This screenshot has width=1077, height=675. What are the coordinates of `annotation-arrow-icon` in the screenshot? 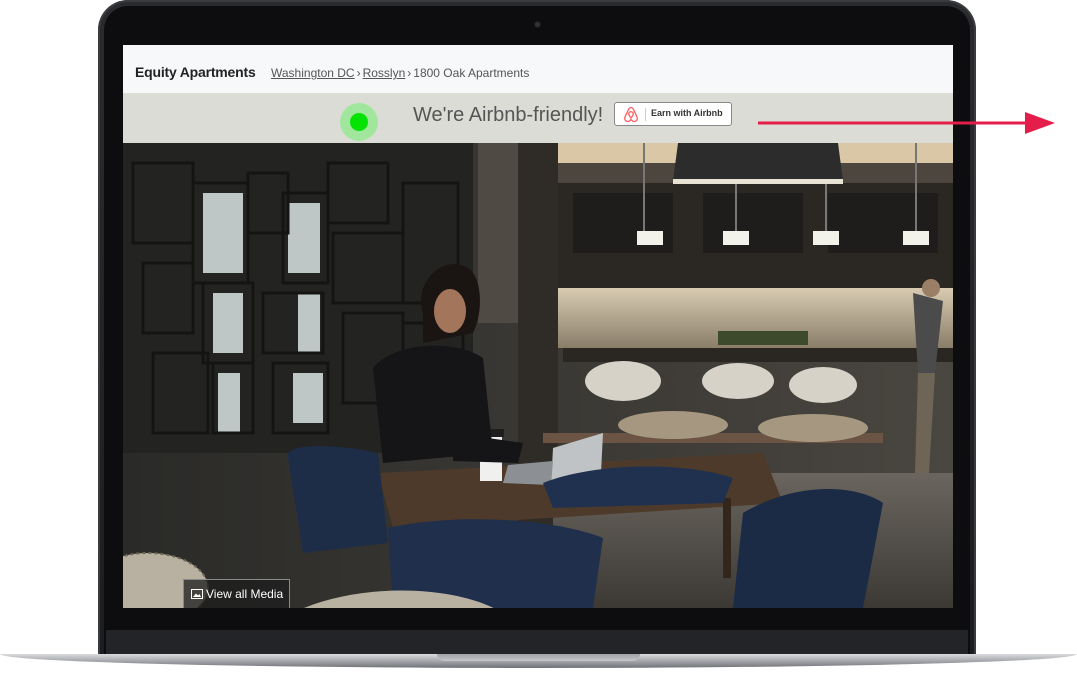 It's located at (906, 123).